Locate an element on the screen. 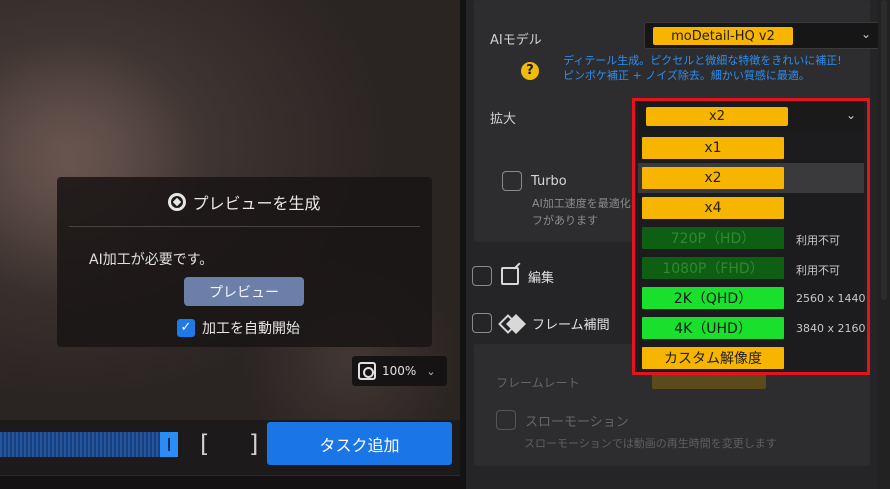 The width and height of the screenshot is (890, 489). upscale-option: 4K（UHD） 3840 x 2160 is located at coordinates (752, 328).